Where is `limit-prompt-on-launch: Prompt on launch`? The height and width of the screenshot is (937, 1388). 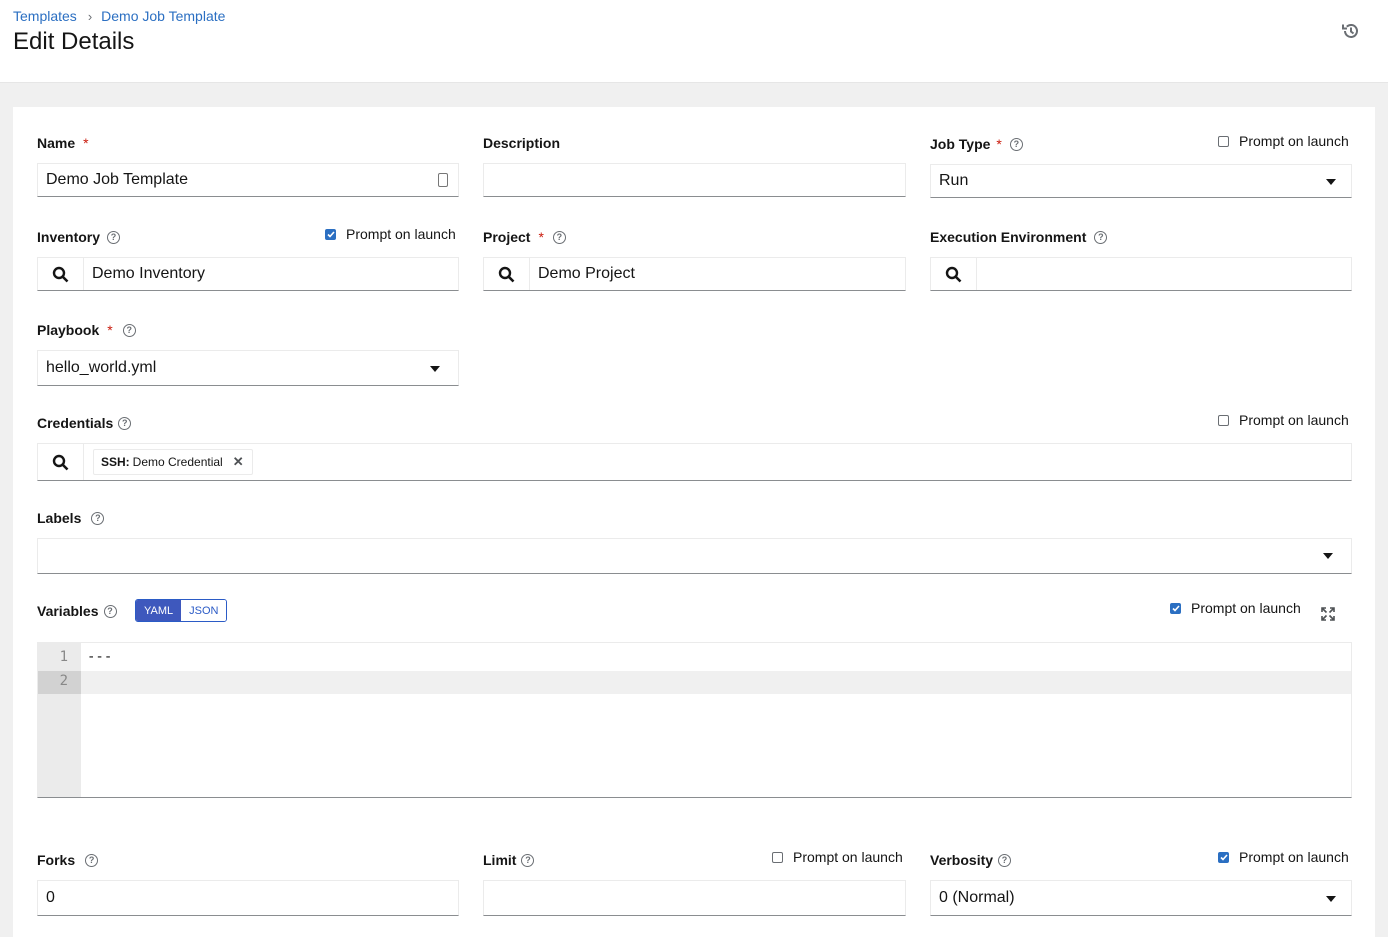
limit-prompt-on-launch: Prompt on launch is located at coordinates (837, 857).